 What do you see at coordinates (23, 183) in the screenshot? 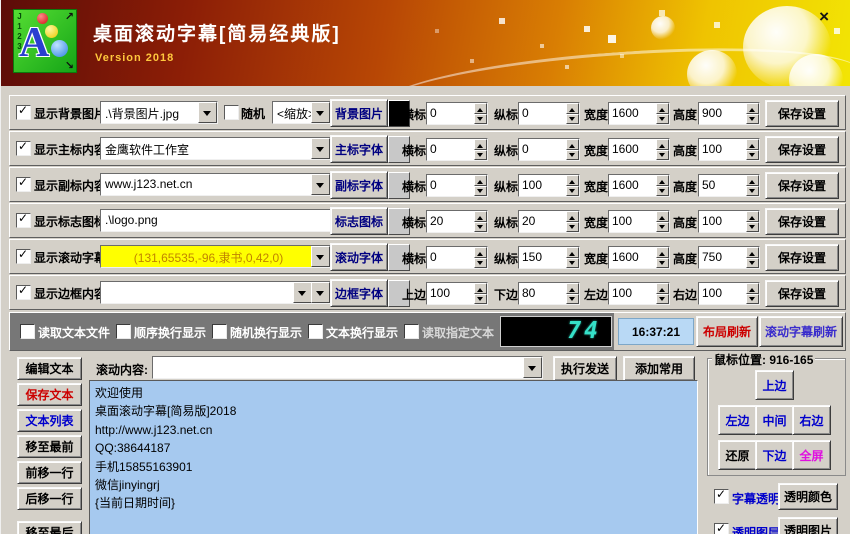
I see `show-subtitle-checkbox: ✓` at bounding box center [23, 183].